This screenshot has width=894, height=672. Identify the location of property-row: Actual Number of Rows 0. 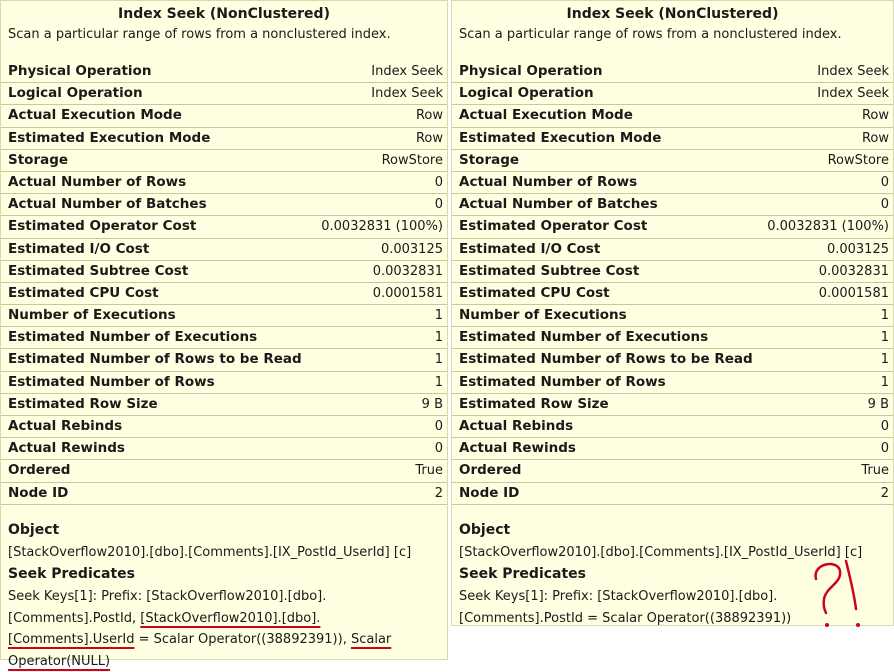
(672, 183).